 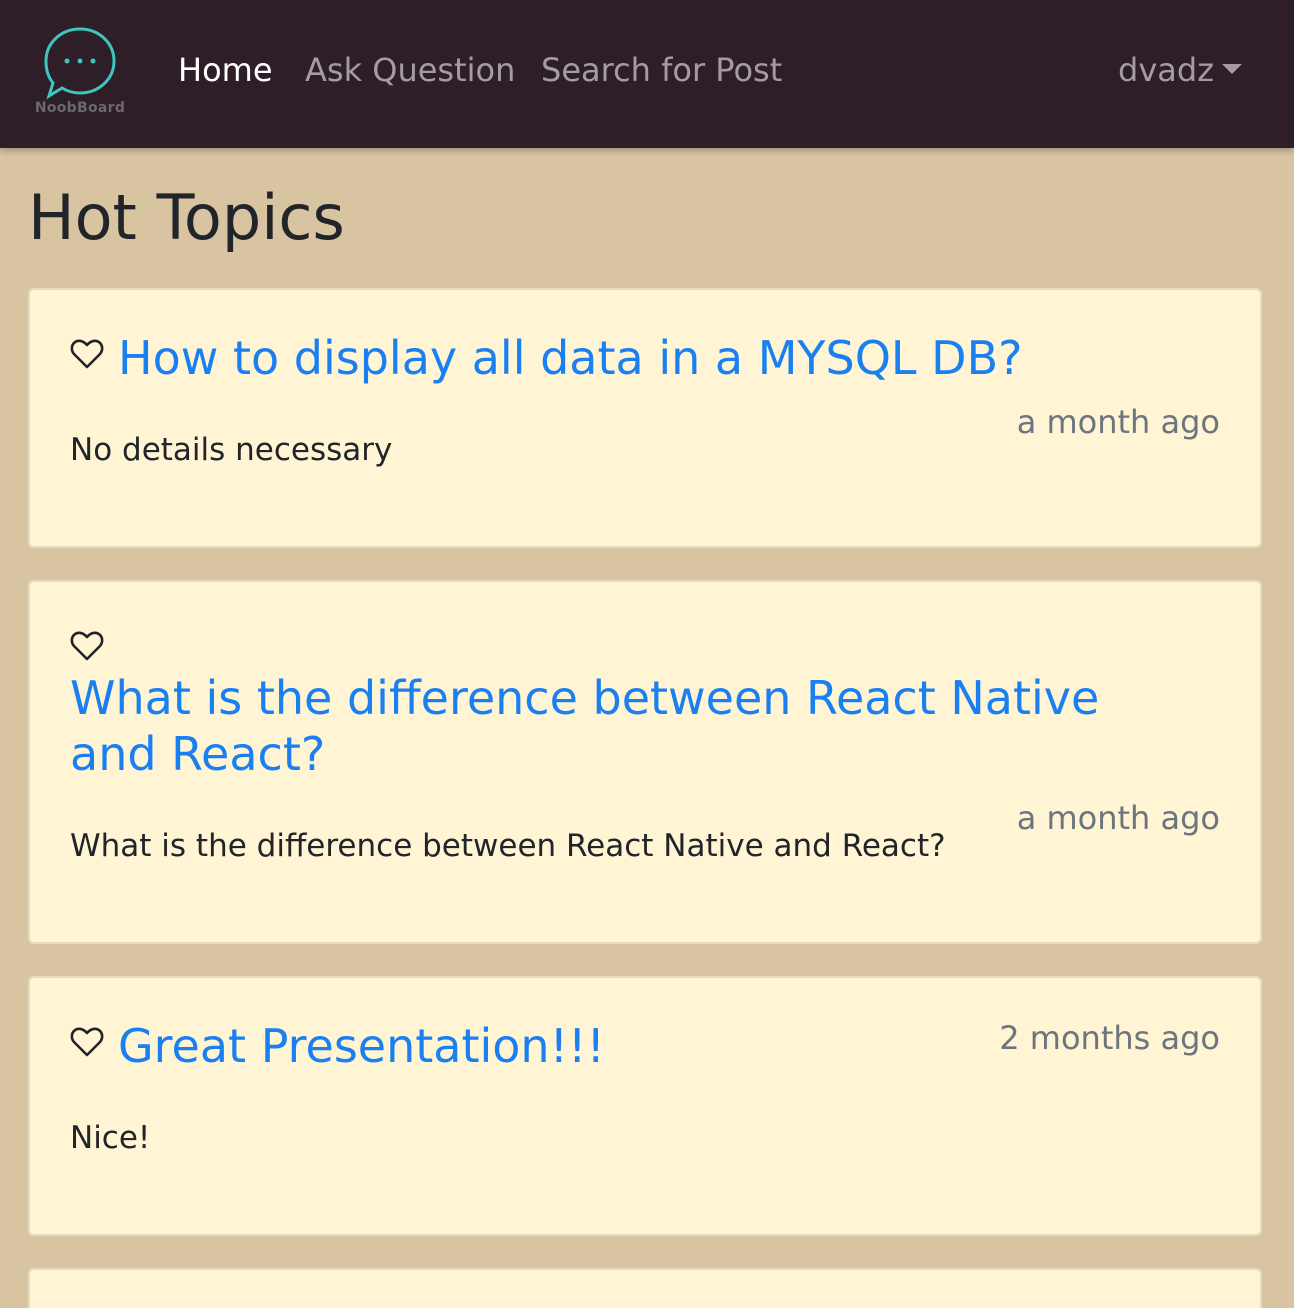 I want to click on nav-home-link: Home, so click(x=225, y=70).